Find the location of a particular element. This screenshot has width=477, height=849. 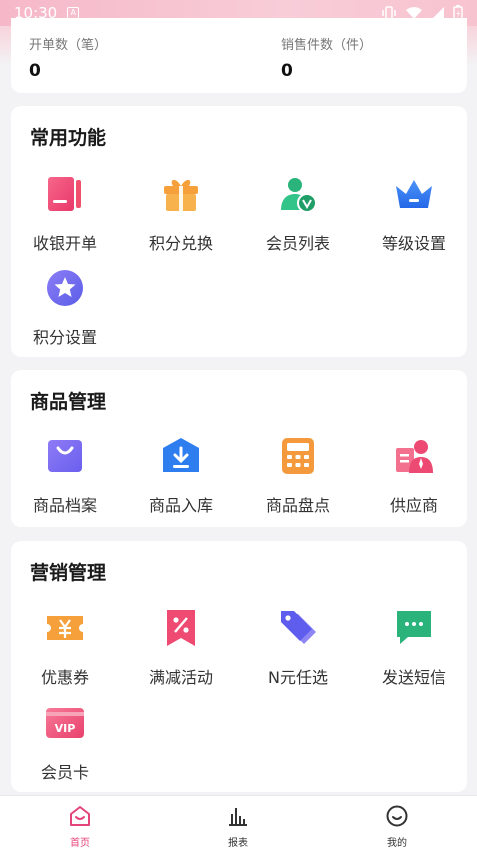

coupon-button: 优惠券 is located at coordinates (65, 647).